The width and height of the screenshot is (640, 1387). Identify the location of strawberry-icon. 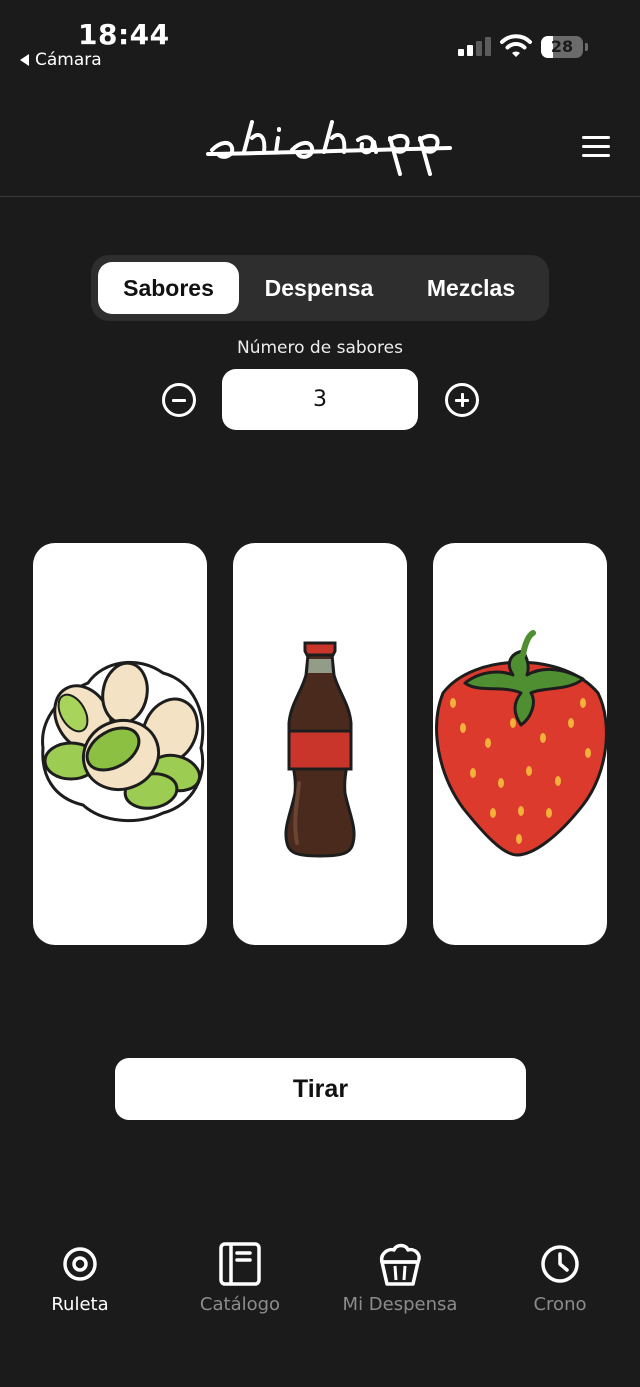
(521, 743).